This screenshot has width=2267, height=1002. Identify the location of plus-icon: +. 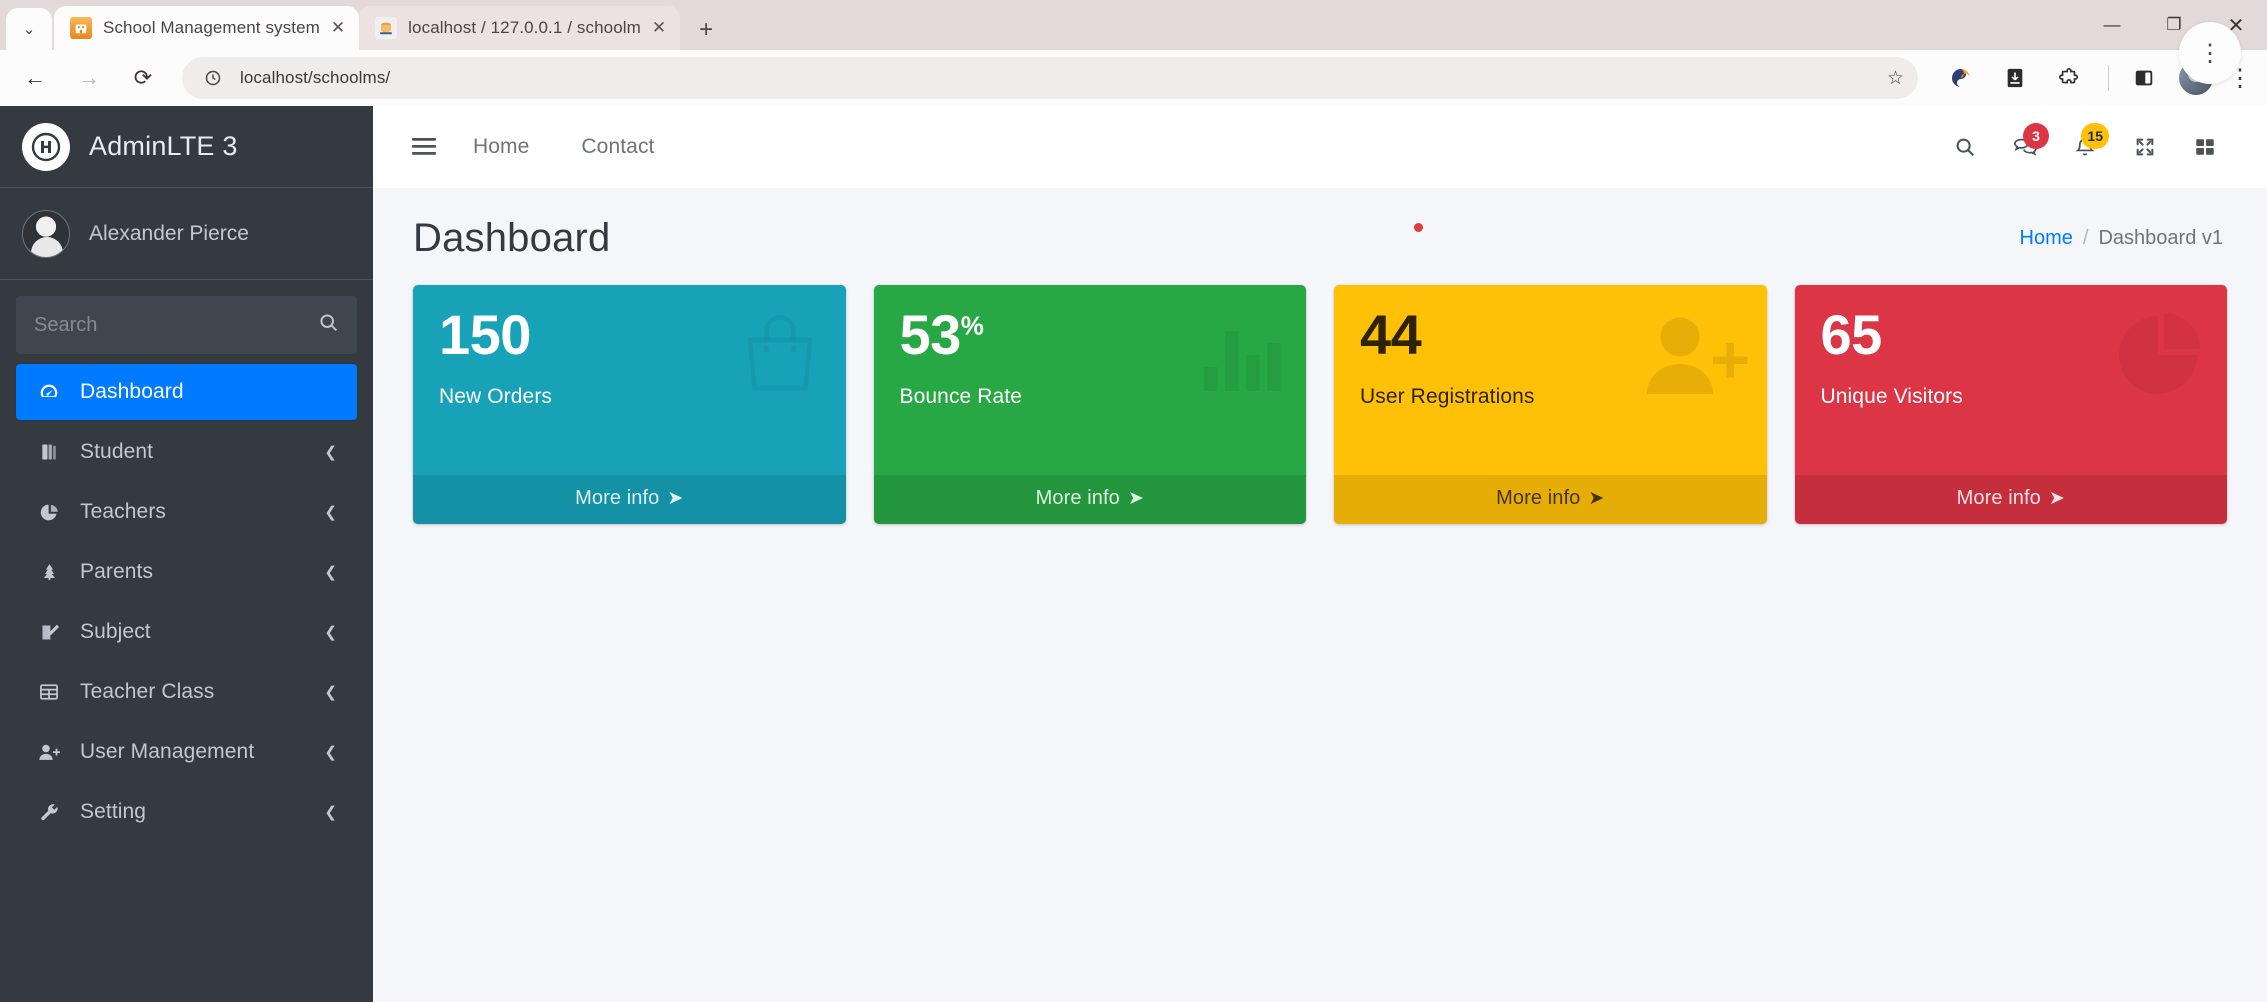
(706, 29).